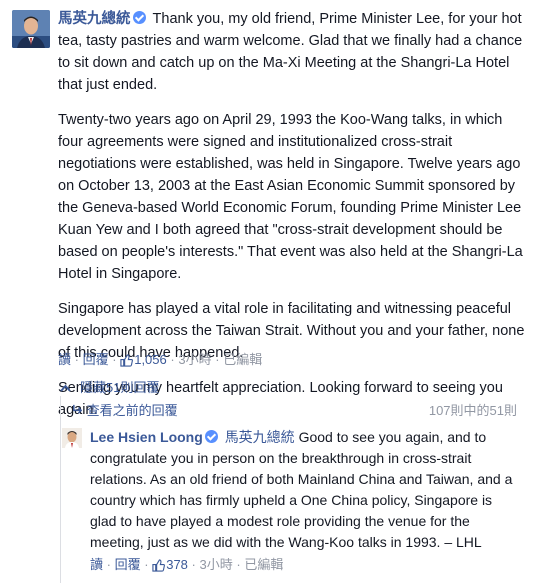 The image size is (542, 583). Describe the element at coordinates (294, 411) in the screenshot. I see `view-previous-row: 查看之前的回覆 107則中的51則` at that location.